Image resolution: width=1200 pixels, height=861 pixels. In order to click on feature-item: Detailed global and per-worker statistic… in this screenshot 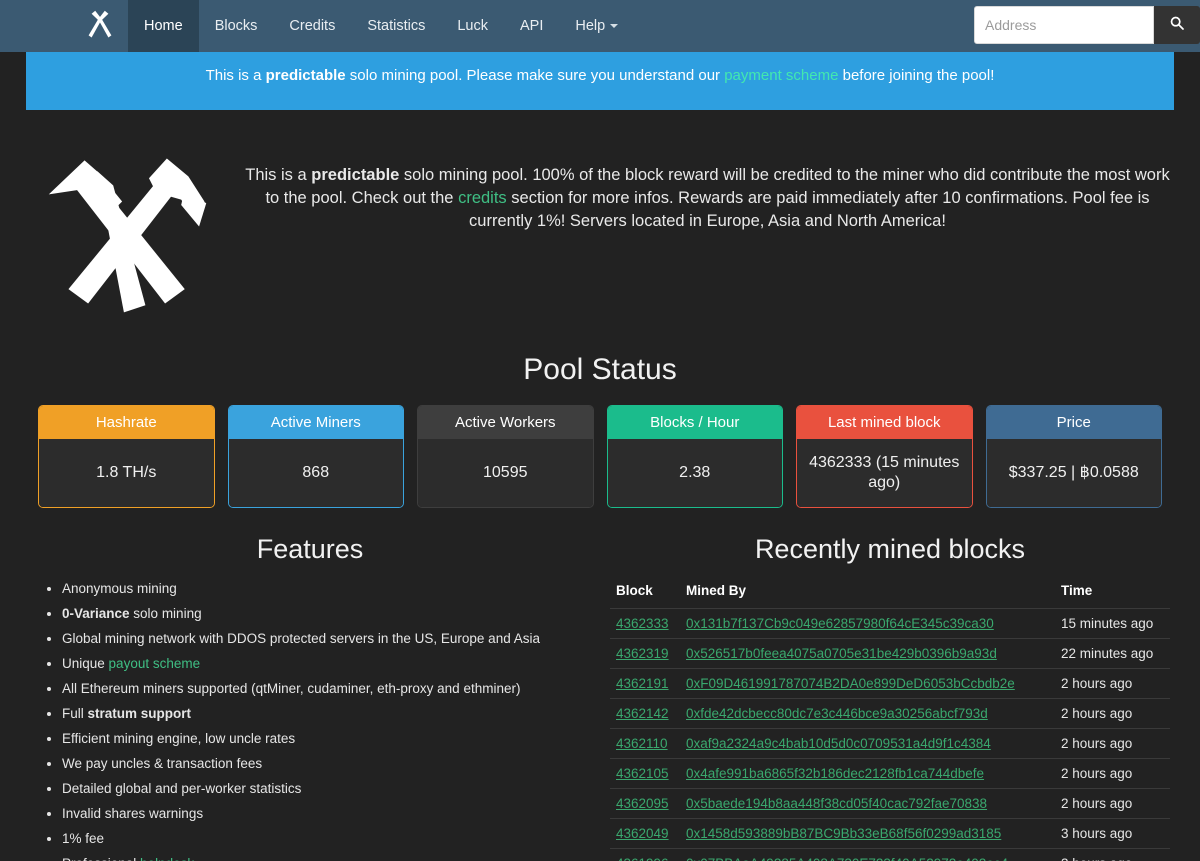, I will do `click(321, 789)`.